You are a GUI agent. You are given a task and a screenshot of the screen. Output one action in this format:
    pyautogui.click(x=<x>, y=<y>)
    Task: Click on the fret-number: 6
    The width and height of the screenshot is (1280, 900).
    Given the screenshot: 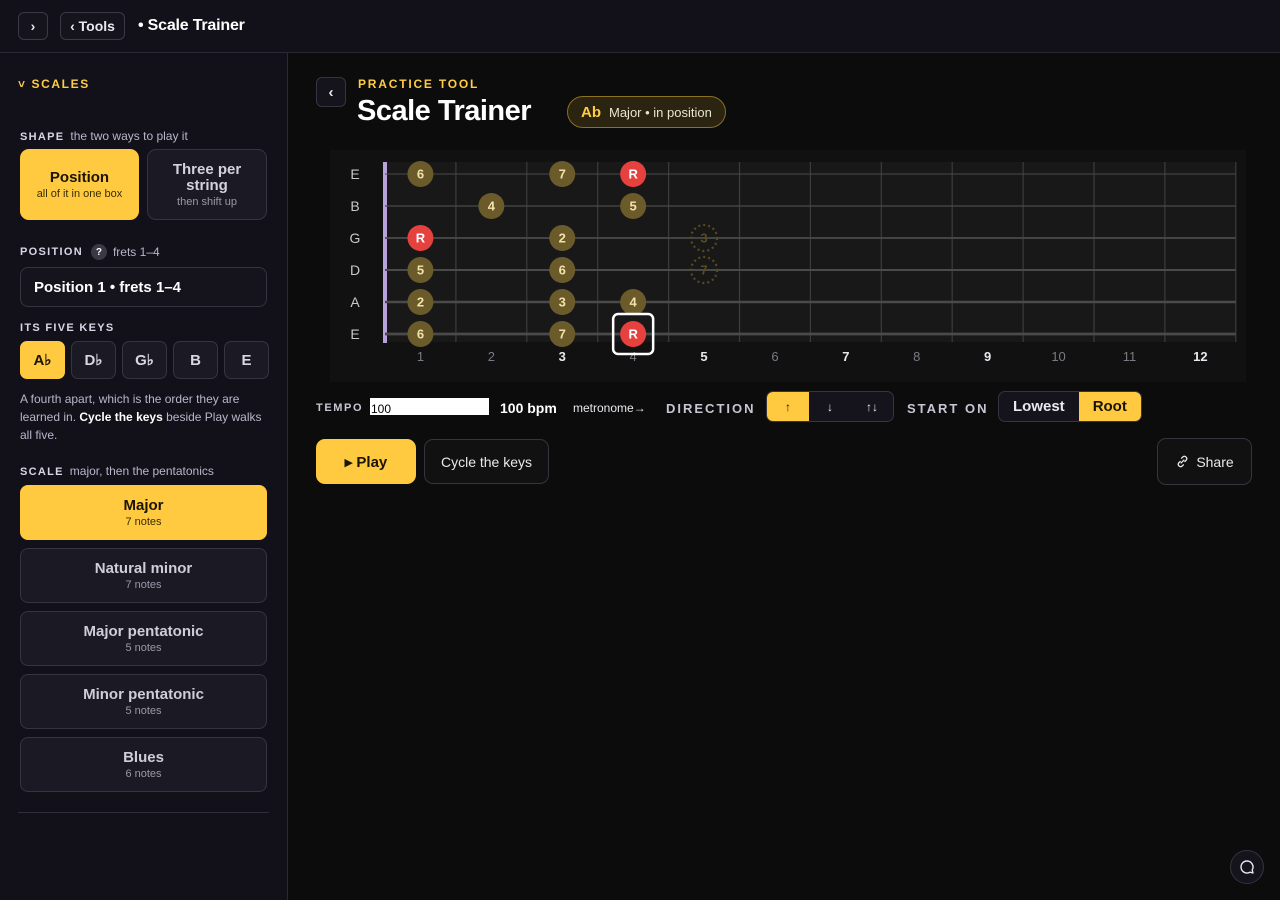 What is the action you would take?
    pyautogui.click(x=774, y=356)
    